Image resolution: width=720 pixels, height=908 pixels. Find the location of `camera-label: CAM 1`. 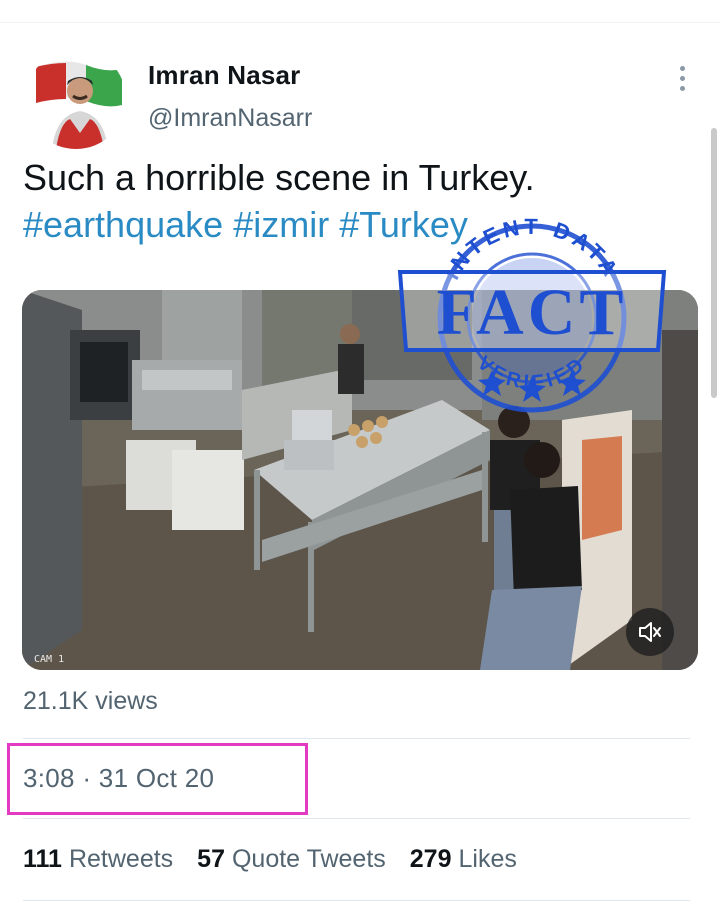

camera-label: CAM 1 is located at coordinates (49, 659).